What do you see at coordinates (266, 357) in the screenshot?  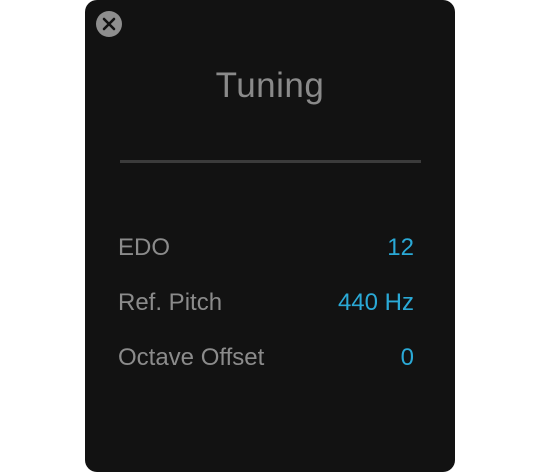 I see `setting-row-octave-offset: Octave Offset 0` at bounding box center [266, 357].